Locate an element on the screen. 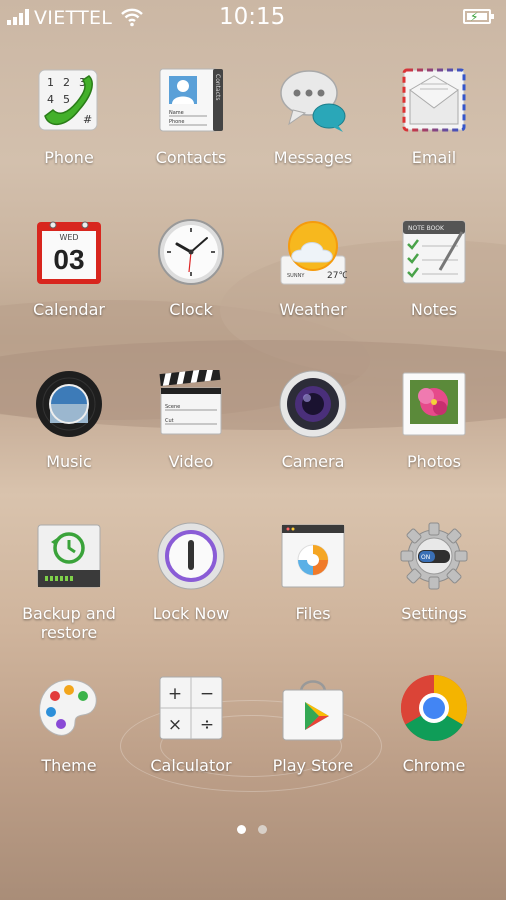  play-store-icon is located at coordinates (313, 708).